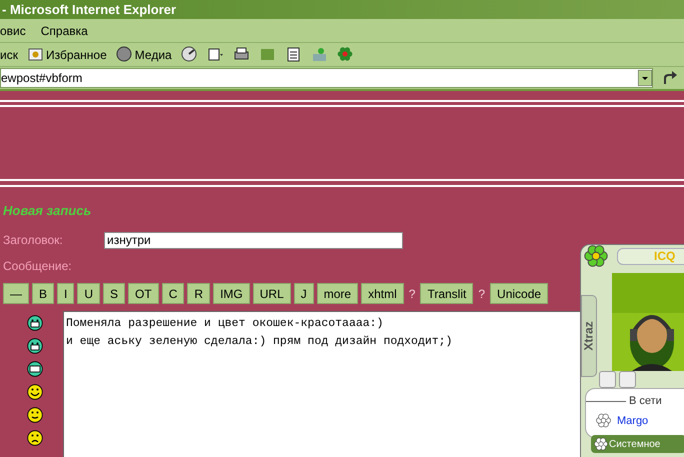  Describe the element at coordinates (293, 54) in the screenshot. I see `discuss-icon` at that location.